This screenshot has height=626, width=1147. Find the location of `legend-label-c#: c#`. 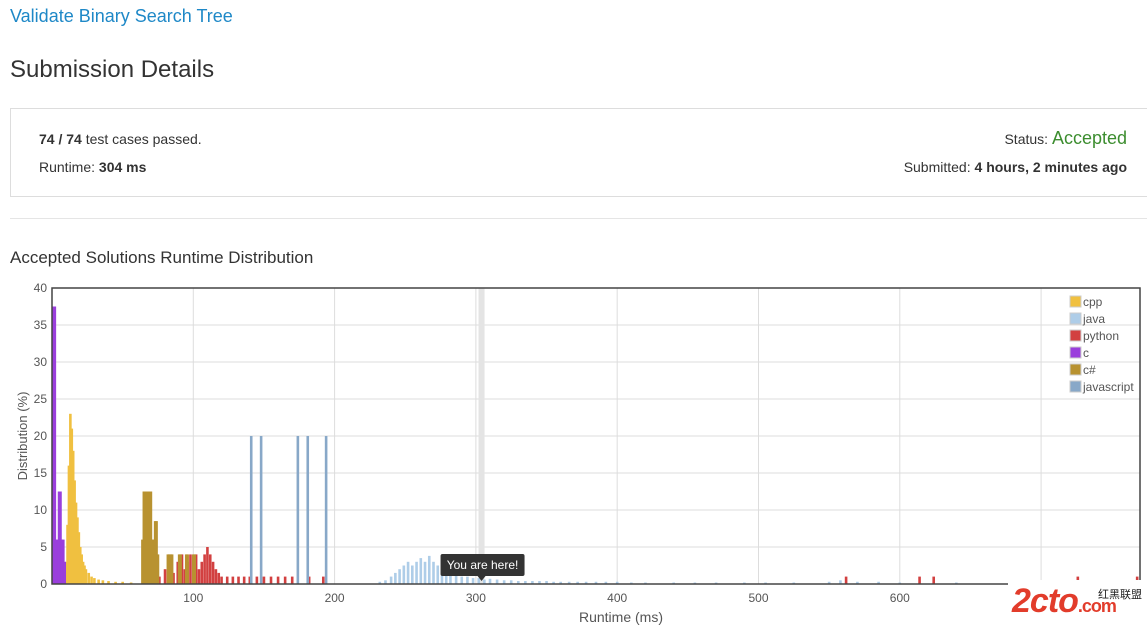

legend-label-c#: c# is located at coordinates (1089, 370).